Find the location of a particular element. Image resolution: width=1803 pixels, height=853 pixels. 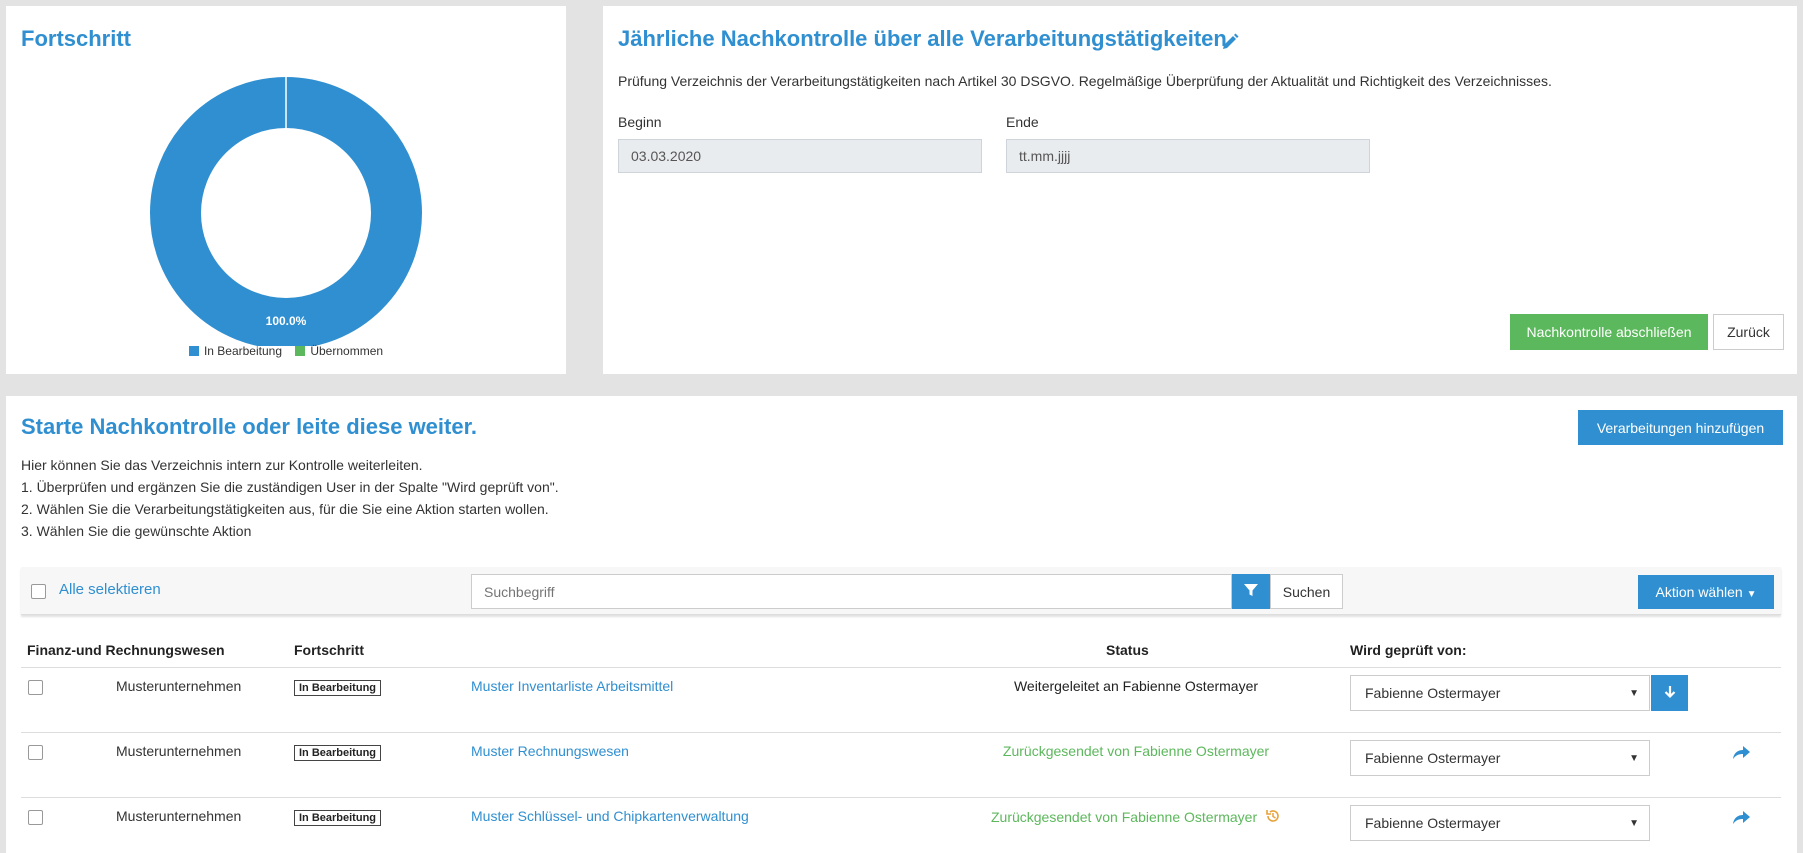

arrow-down-icon is located at coordinates (1669, 691).